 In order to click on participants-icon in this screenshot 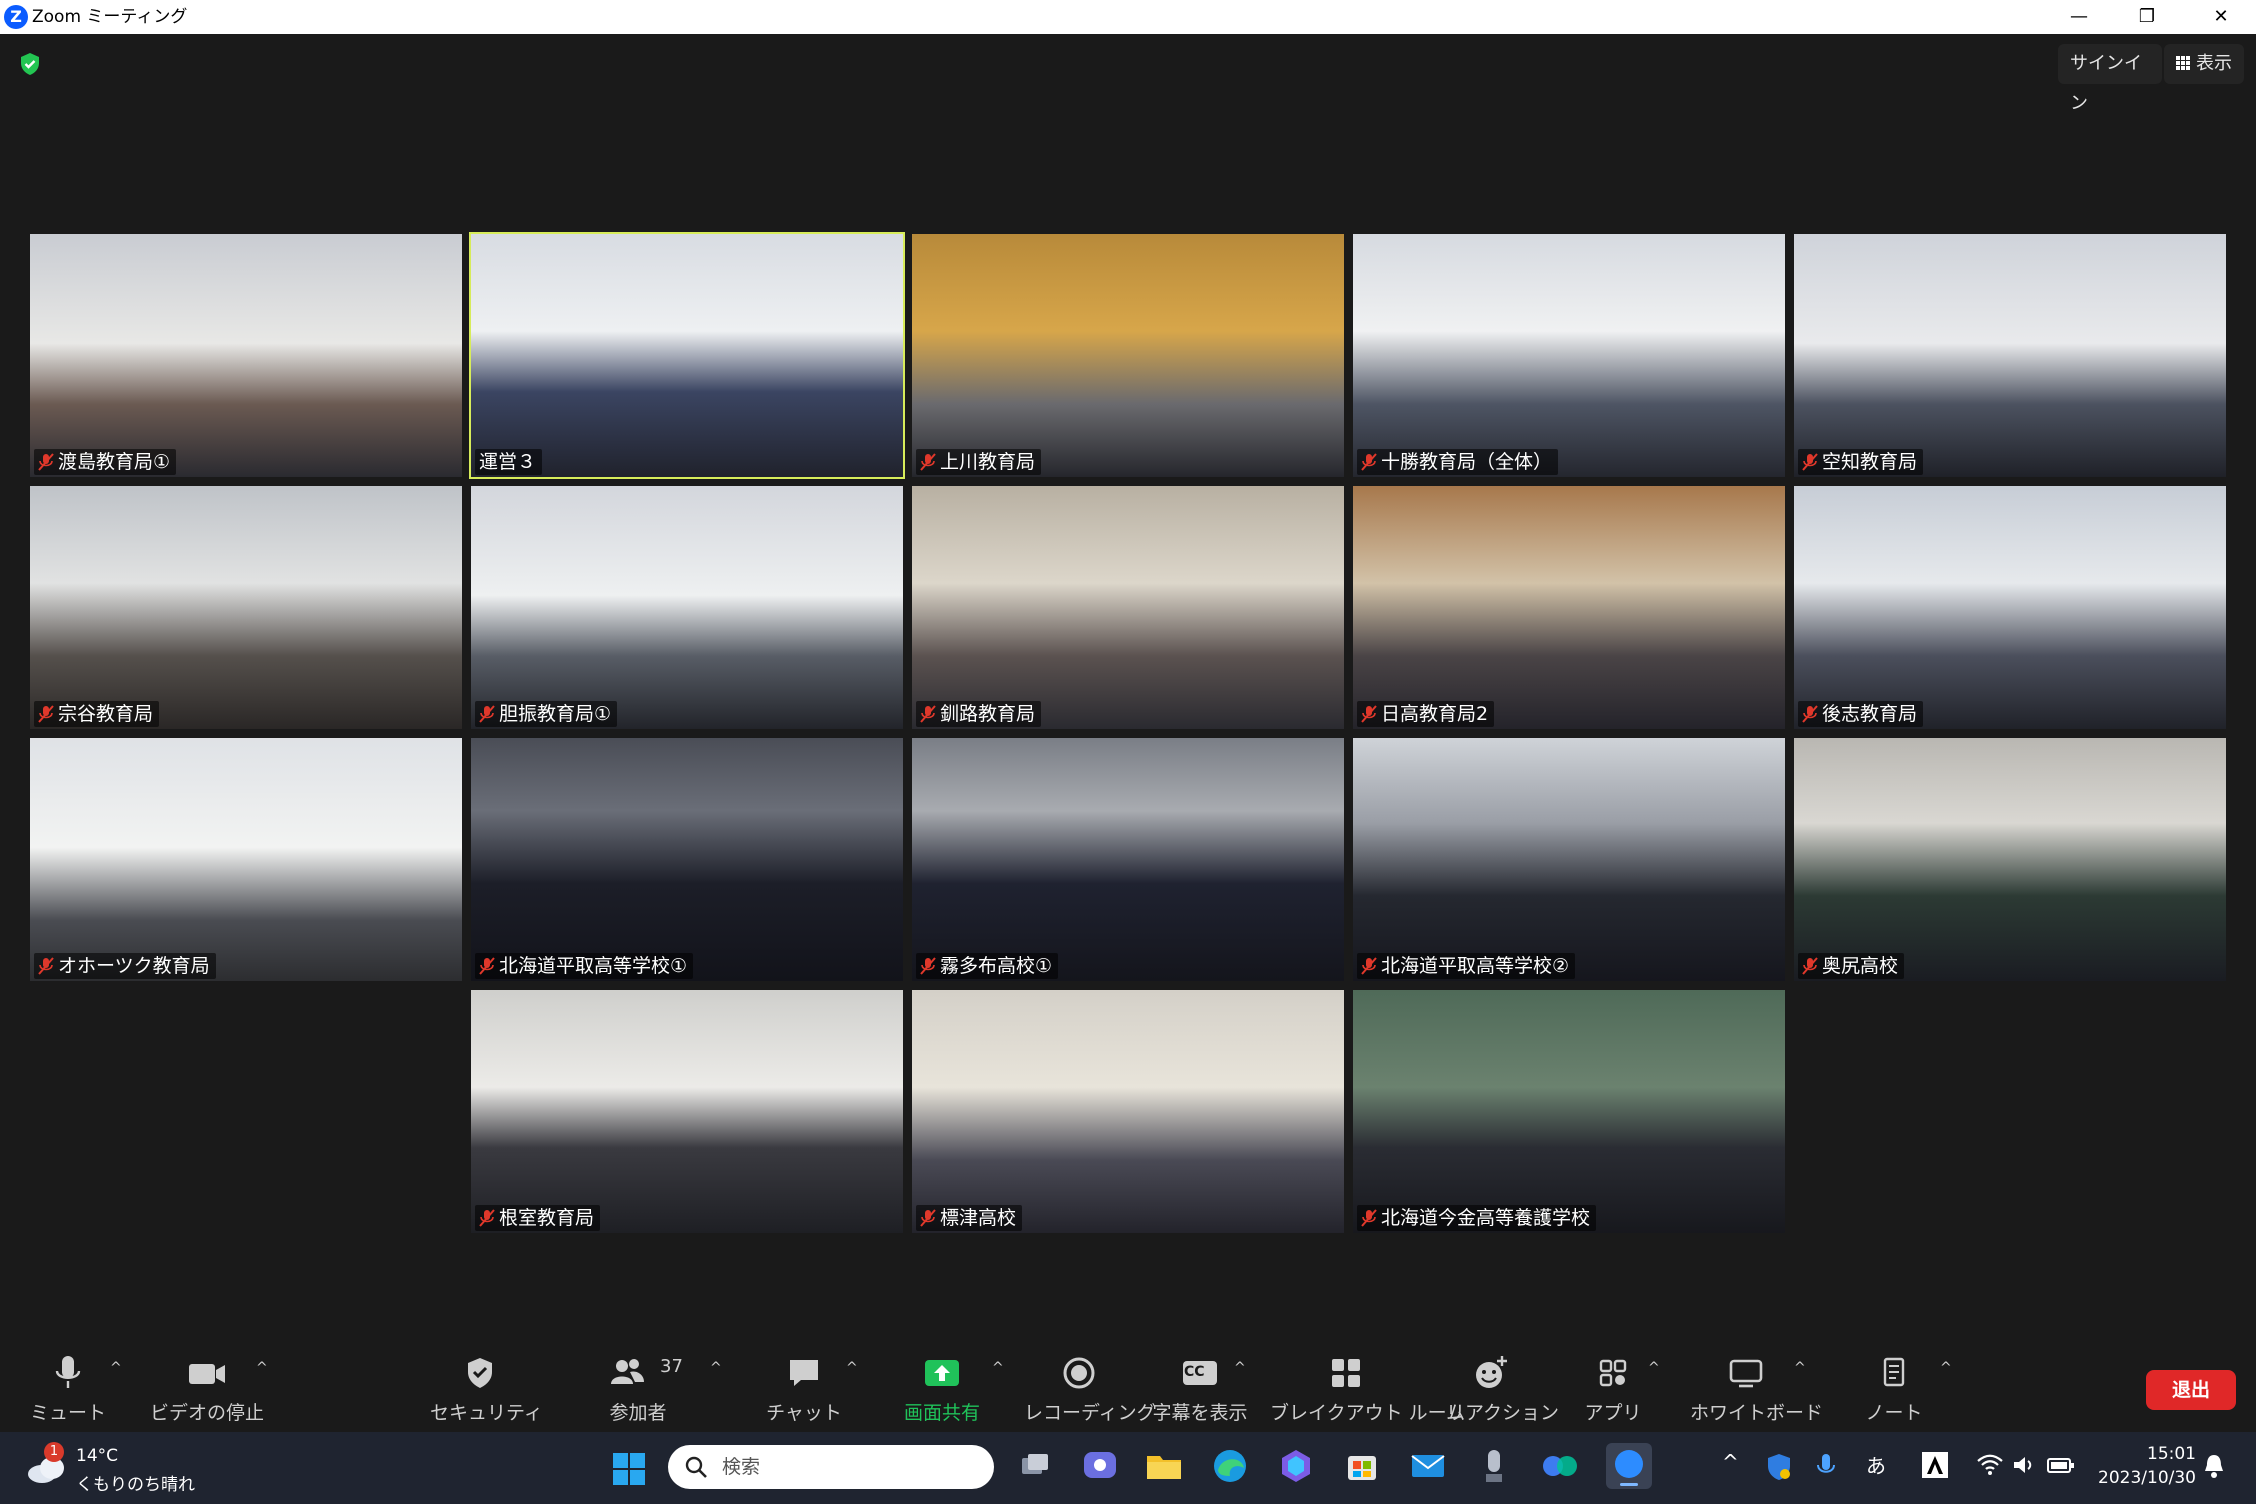, I will do `click(627, 1371)`.